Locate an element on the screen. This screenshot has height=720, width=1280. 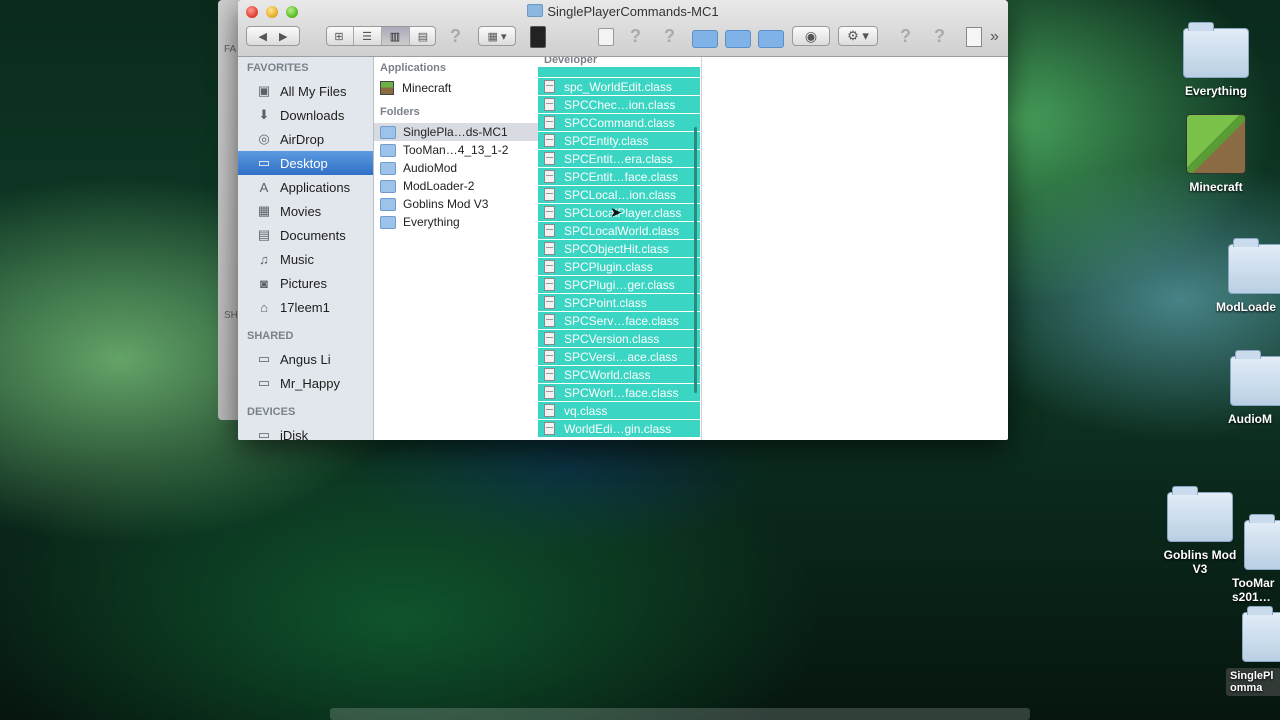
list-item-file: SPCEntit…face.class is located at coordinates (619, 176).